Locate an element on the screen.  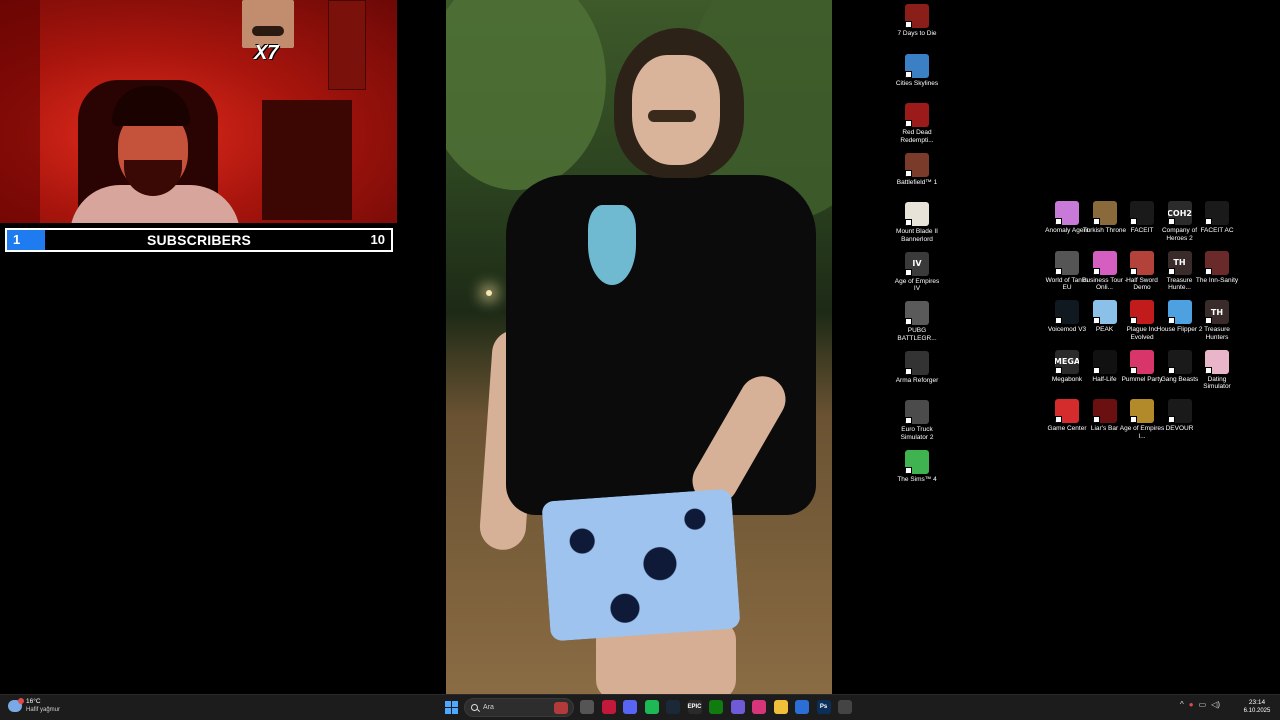
weather-temp: 16°C is located at coordinates (33, 701).